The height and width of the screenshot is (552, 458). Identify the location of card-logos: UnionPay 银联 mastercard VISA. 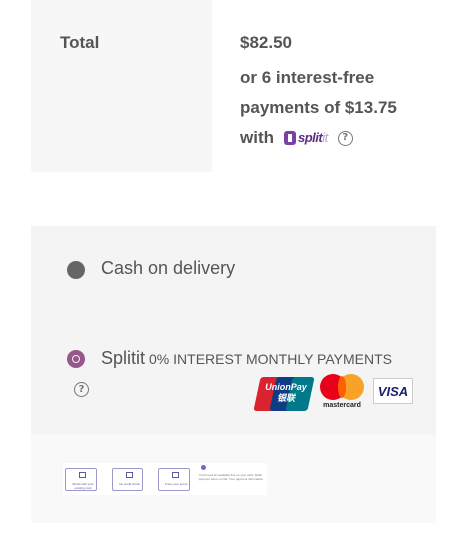
(333, 394).